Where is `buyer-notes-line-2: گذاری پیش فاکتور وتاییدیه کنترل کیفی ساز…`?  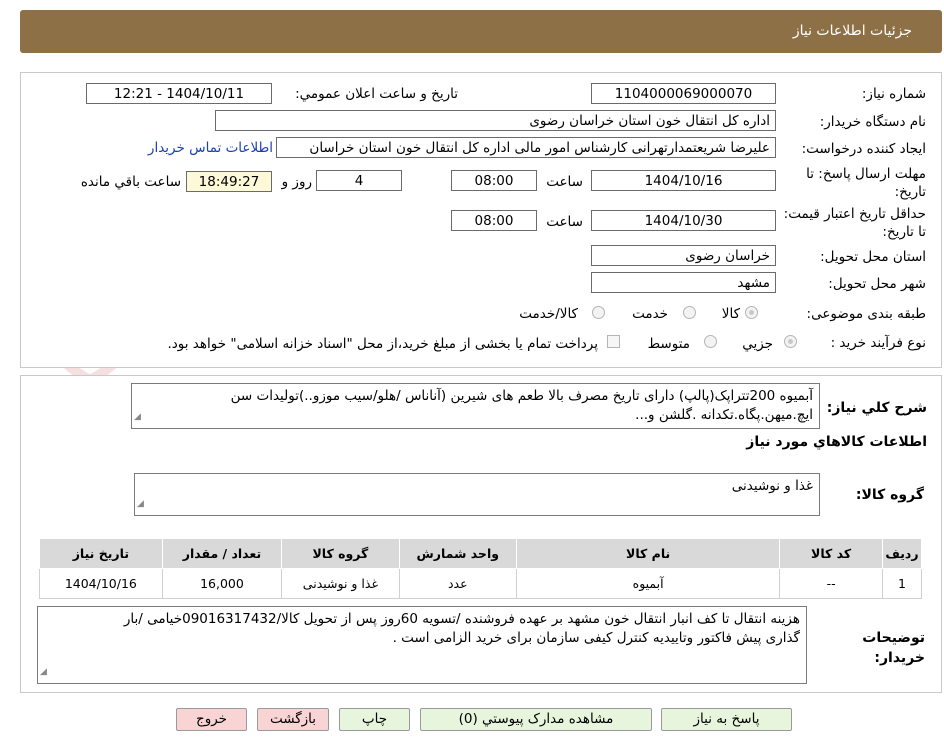 buyer-notes-line-2: گذاری پیش فاکتور وتاییدیه کنترل کیفی ساز… is located at coordinates (596, 638).